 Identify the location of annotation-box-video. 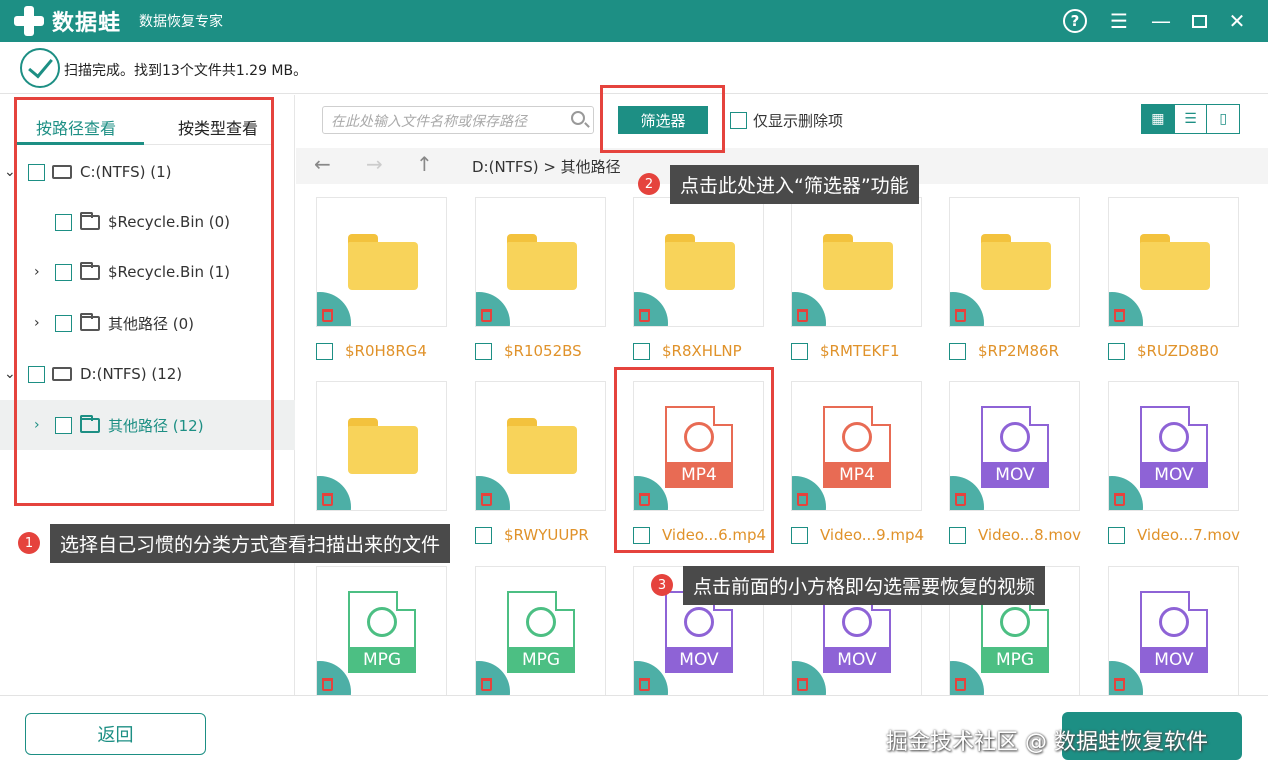
(694, 460).